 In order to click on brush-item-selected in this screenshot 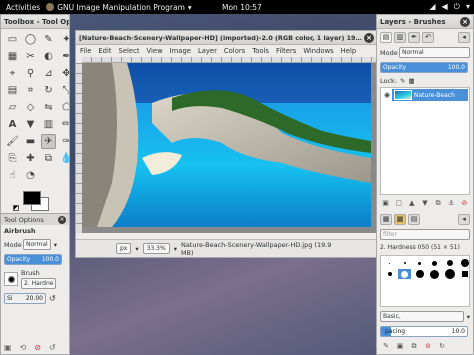, I will do `click(404, 274)`.